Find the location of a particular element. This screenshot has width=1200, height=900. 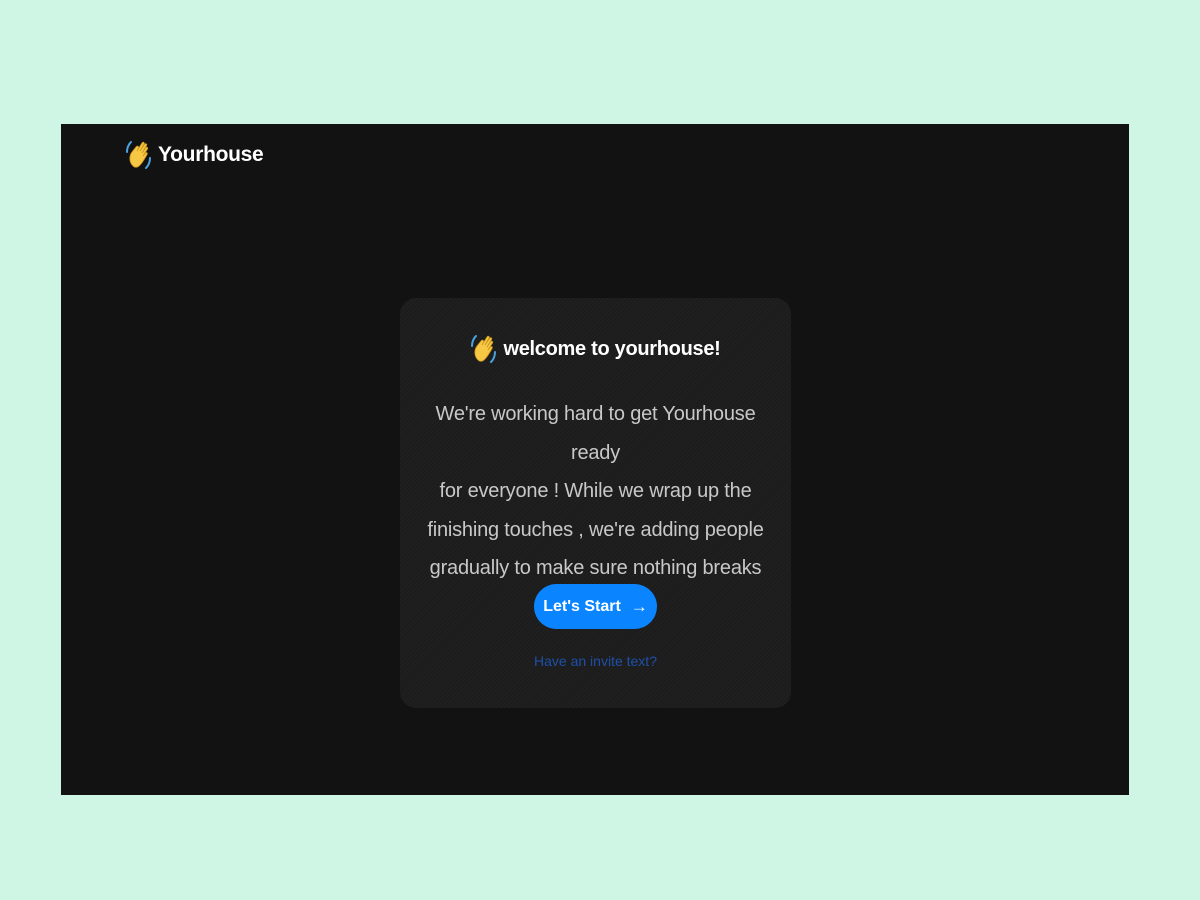

arrow-right-icon: → is located at coordinates (639, 606).